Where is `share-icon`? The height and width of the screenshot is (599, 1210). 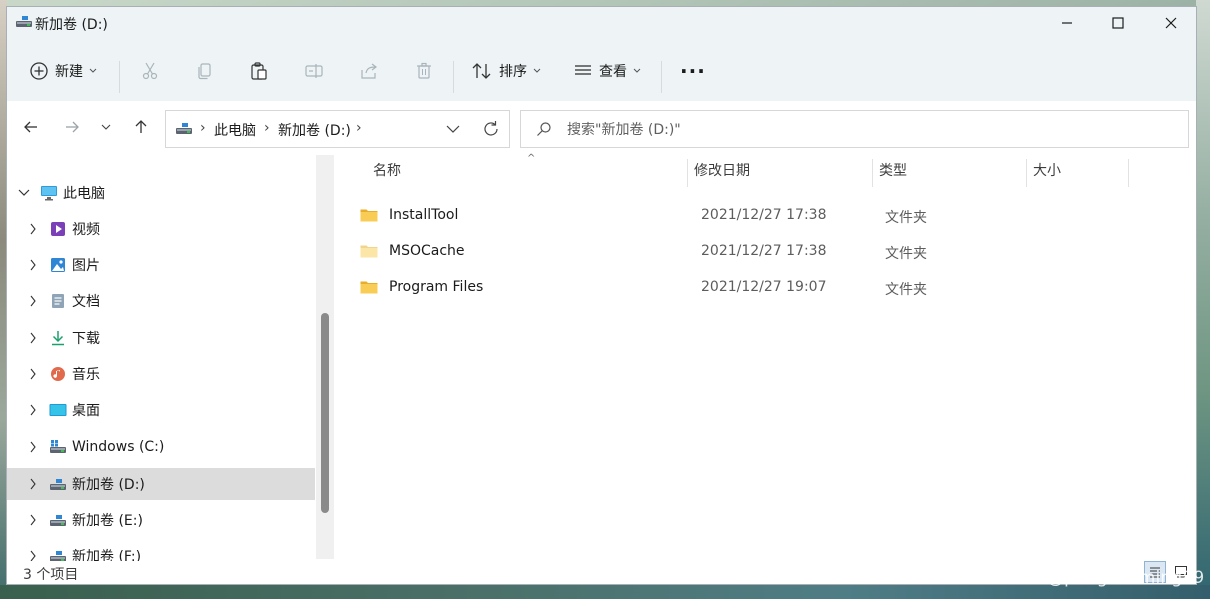 share-icon is located at coordinates (369, 71).